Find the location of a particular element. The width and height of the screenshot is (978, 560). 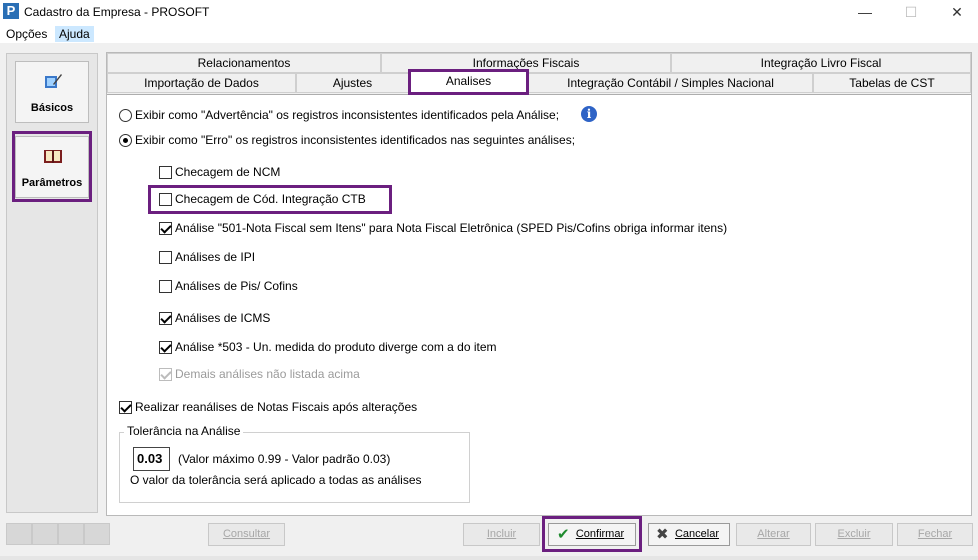

fechar-button: Fechar is located at coordinates (935, 534).